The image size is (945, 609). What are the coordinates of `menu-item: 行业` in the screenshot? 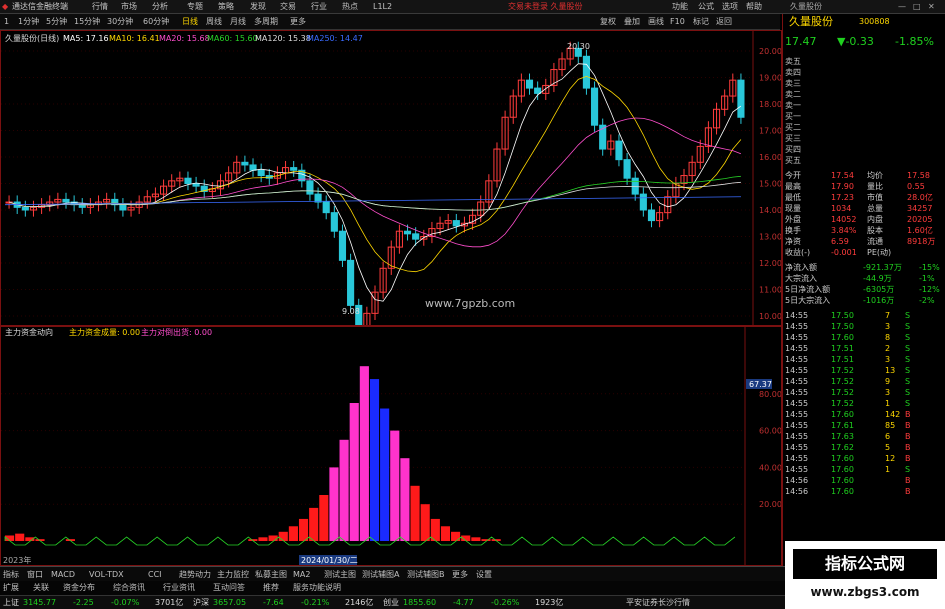 It's located at (319, 7).